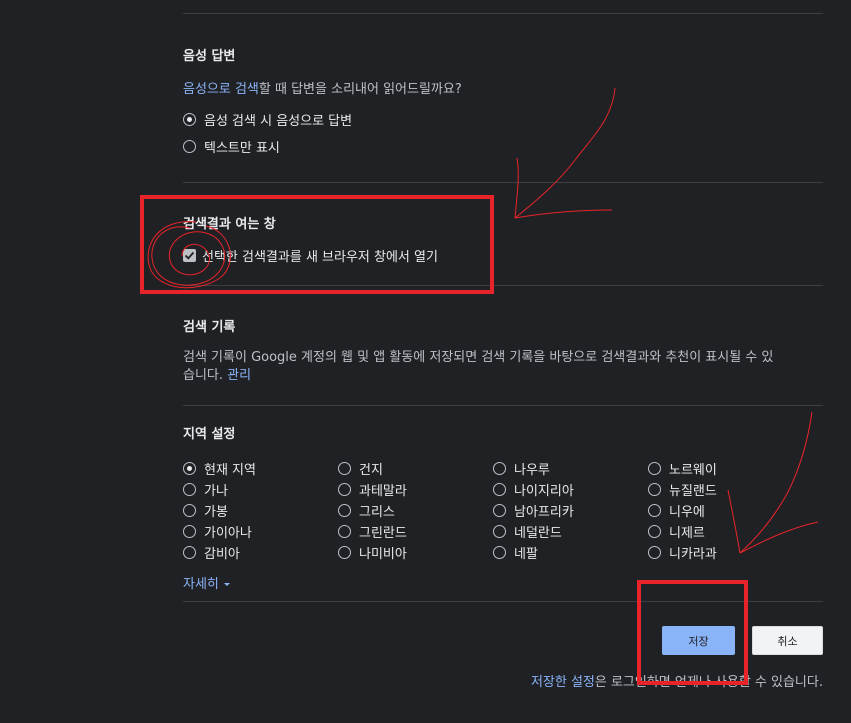 The image size is (851, 723). I want to click on region-option: 니우에, so click(676, 510).